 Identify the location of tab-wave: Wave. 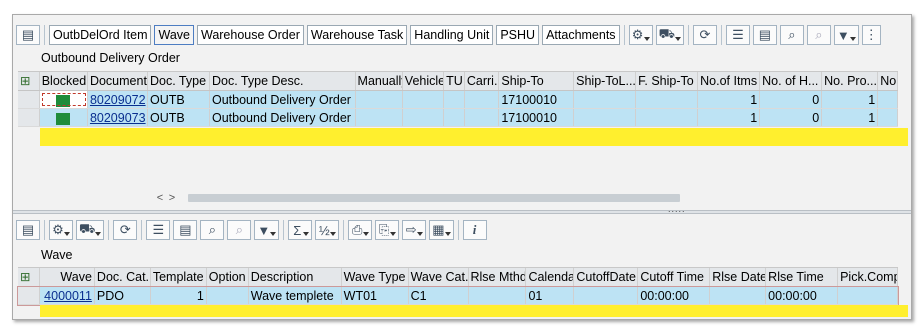
(174, 35).